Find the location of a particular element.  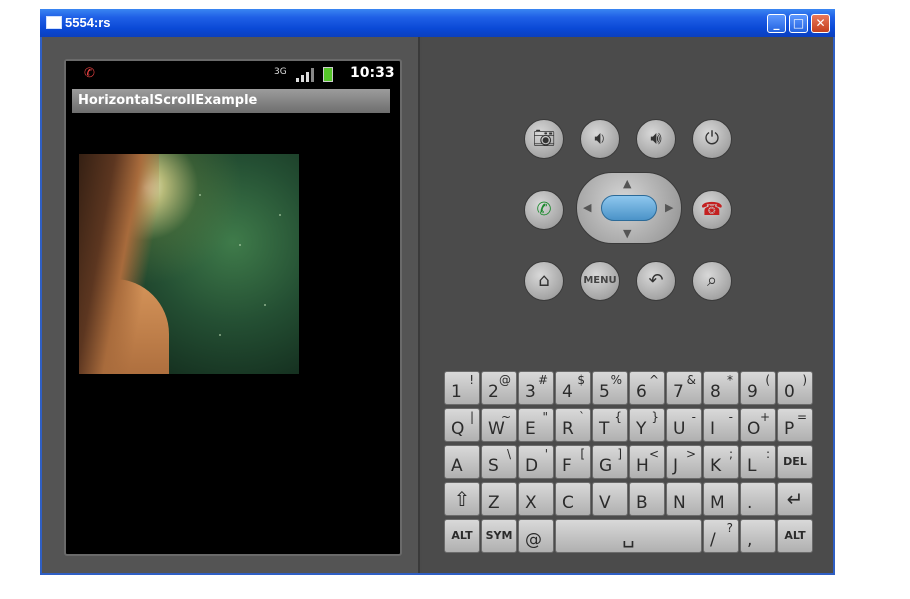

volume-down-button: 🔉︎ is located at coordinates (600, 139).